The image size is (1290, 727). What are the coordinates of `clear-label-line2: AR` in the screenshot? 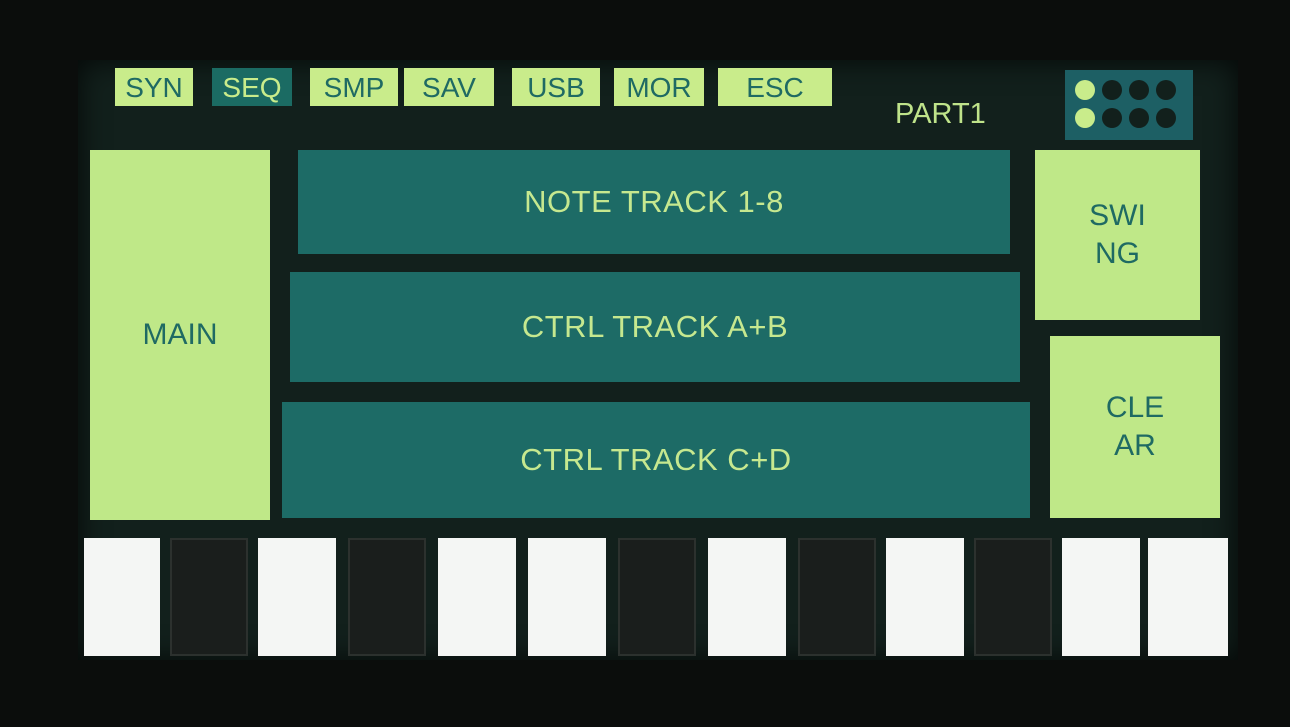 It's located at (1135, 445).